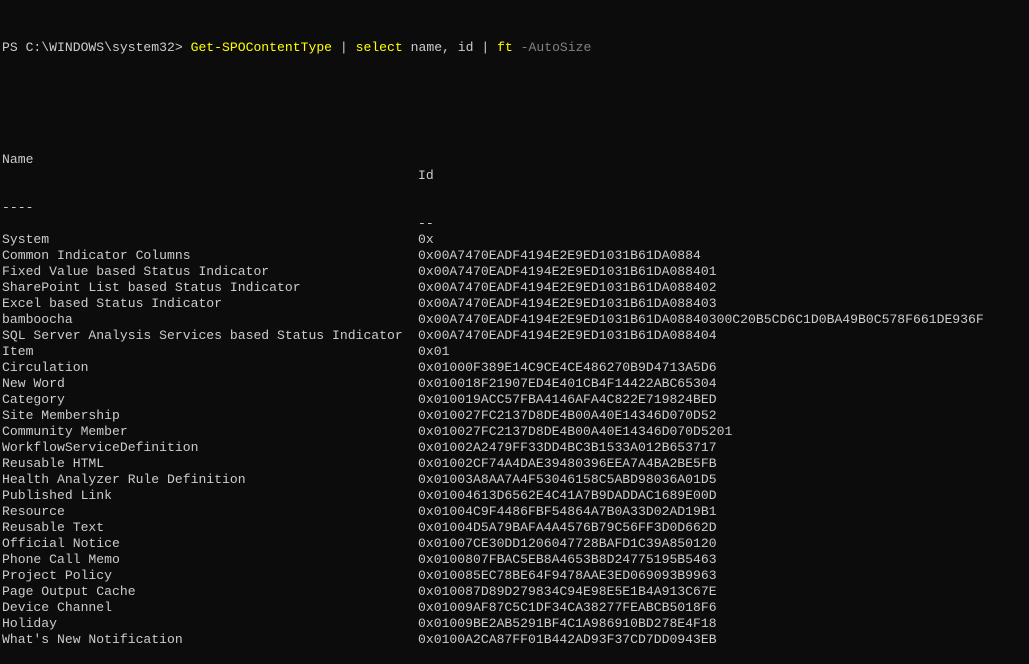 The height and width of the screenshot is (664, 1029). What do you see at coordinates (30, 623) in the screenshot?
I see `row-name: Holiday` at bounding box center [30, 623].